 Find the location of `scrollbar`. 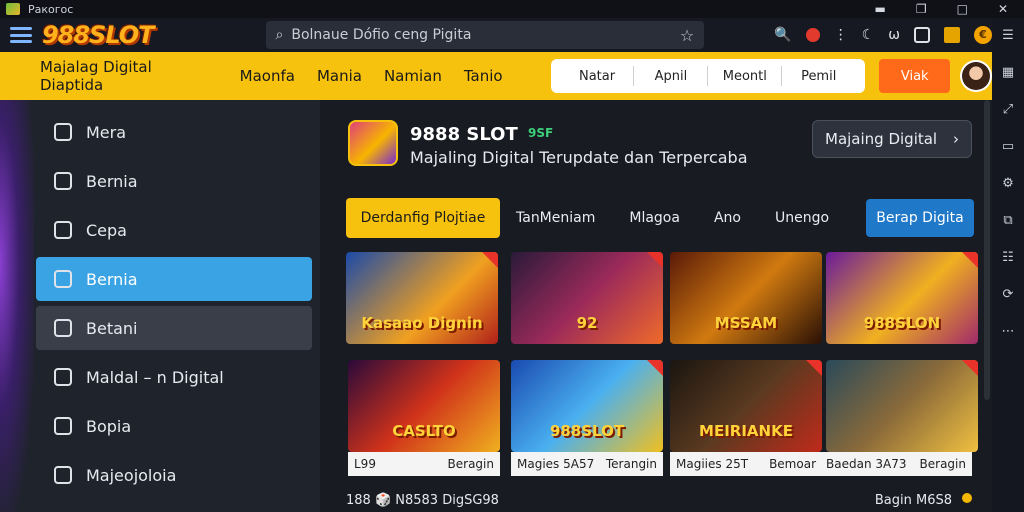

scrollbar is located at coordinates (987, 250).